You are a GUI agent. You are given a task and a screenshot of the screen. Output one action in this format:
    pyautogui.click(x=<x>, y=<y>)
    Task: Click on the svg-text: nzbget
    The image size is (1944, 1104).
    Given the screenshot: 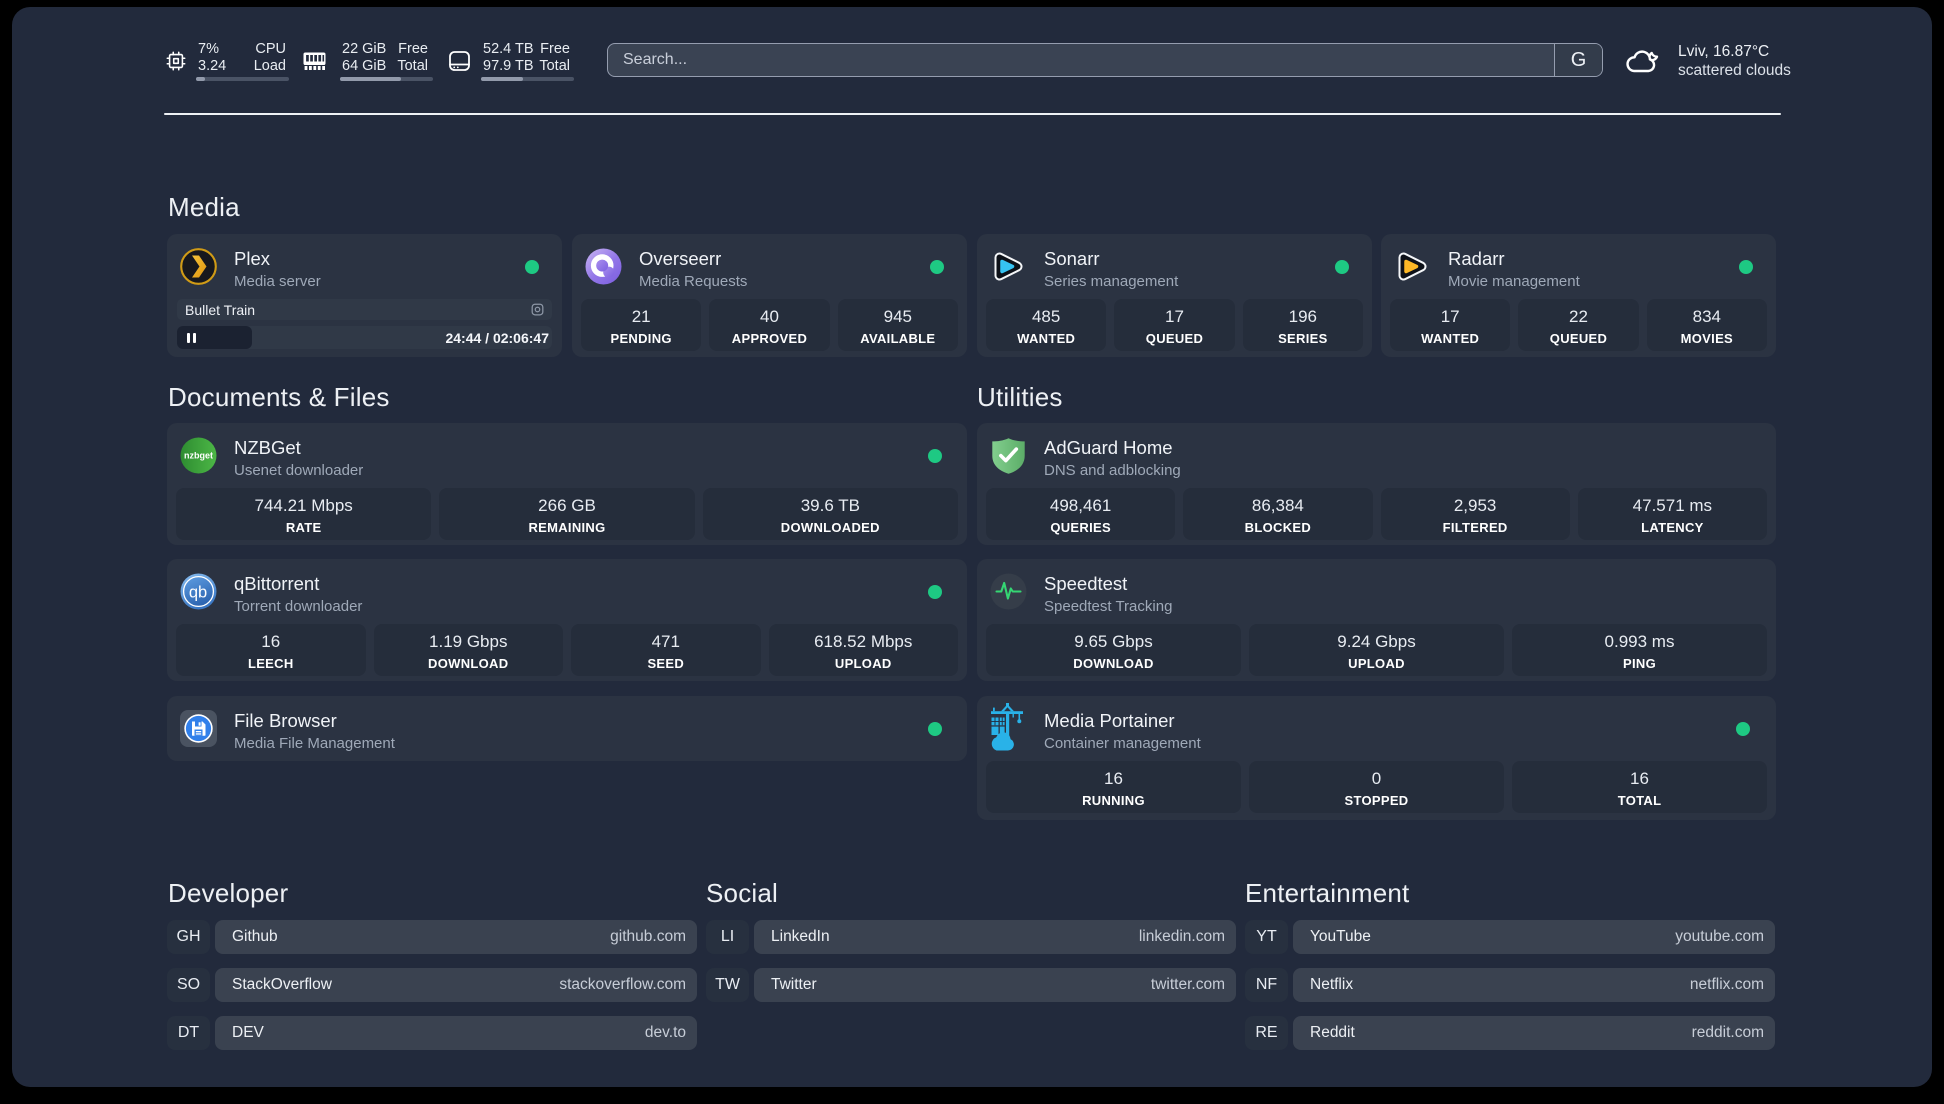 What is the action you would take?
    pyautogui.click(x=198, y=456)
    